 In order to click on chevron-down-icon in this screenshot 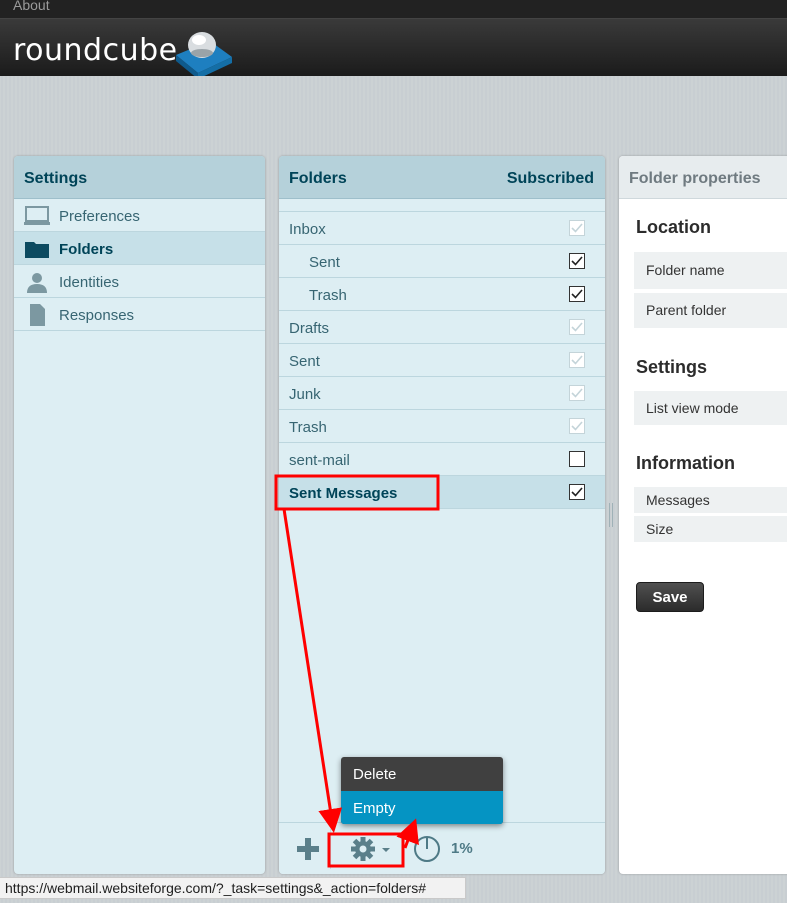, I will do `click(386, 850)`.